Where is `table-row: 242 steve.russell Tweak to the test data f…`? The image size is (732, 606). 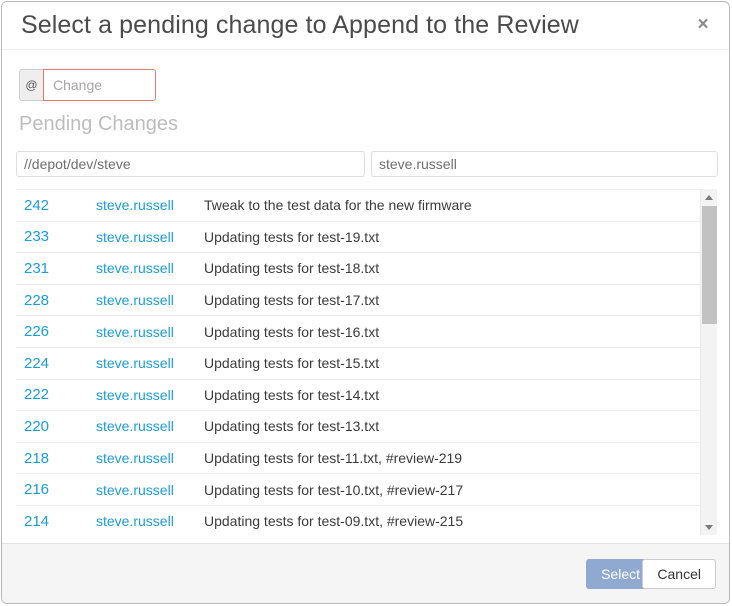
table-row: 242 steve.russell Tweak to the test data f… is located at coordinates (358, 205).